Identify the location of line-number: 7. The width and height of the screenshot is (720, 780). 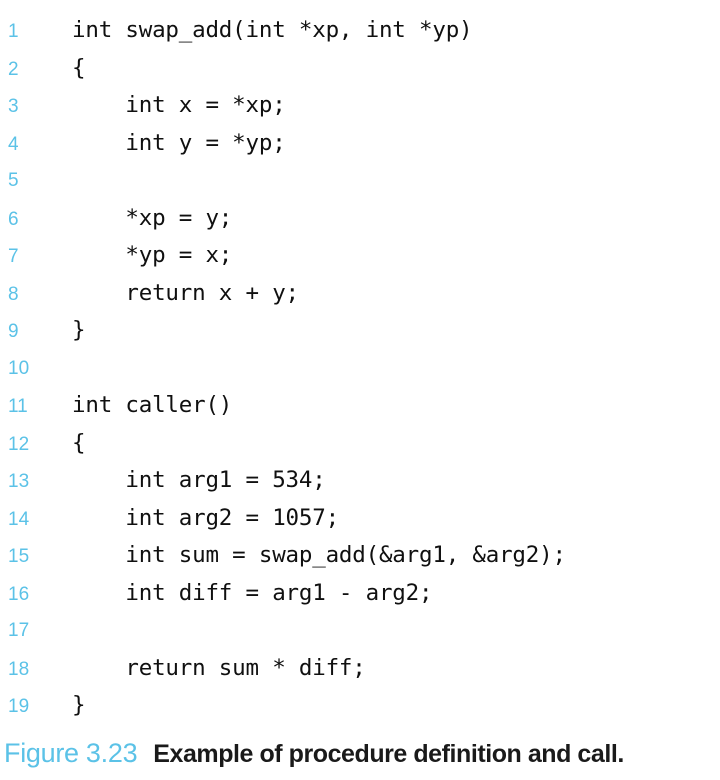
(13, 256).